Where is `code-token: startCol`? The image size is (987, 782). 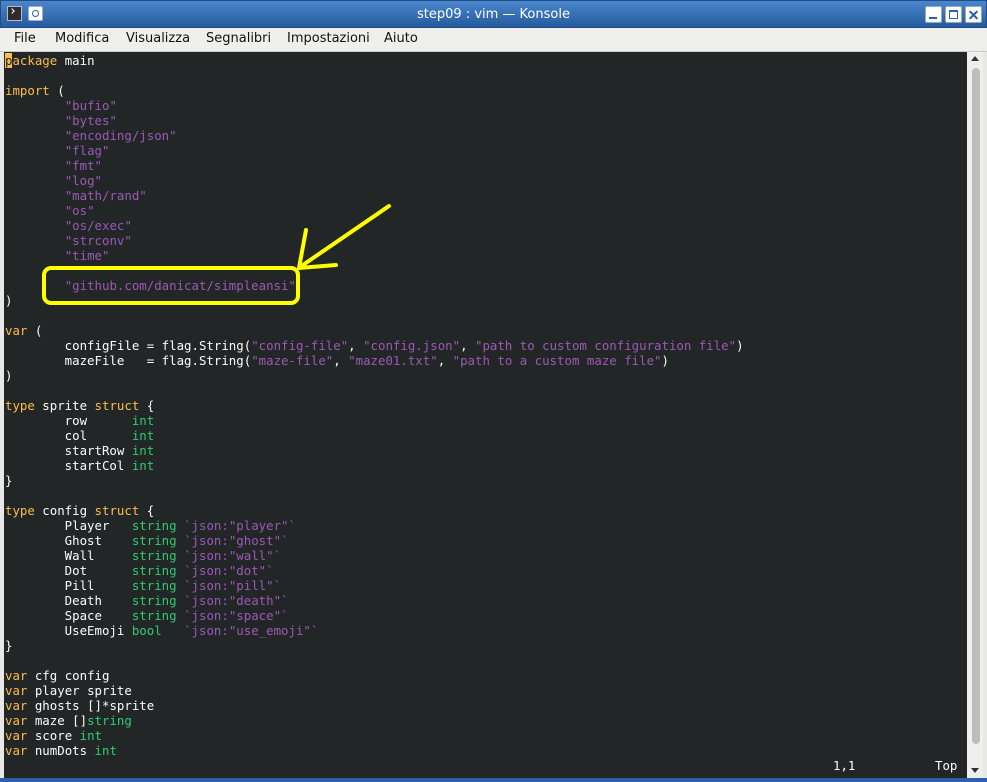 code-token: startCol is located at coordinates (68, 465).